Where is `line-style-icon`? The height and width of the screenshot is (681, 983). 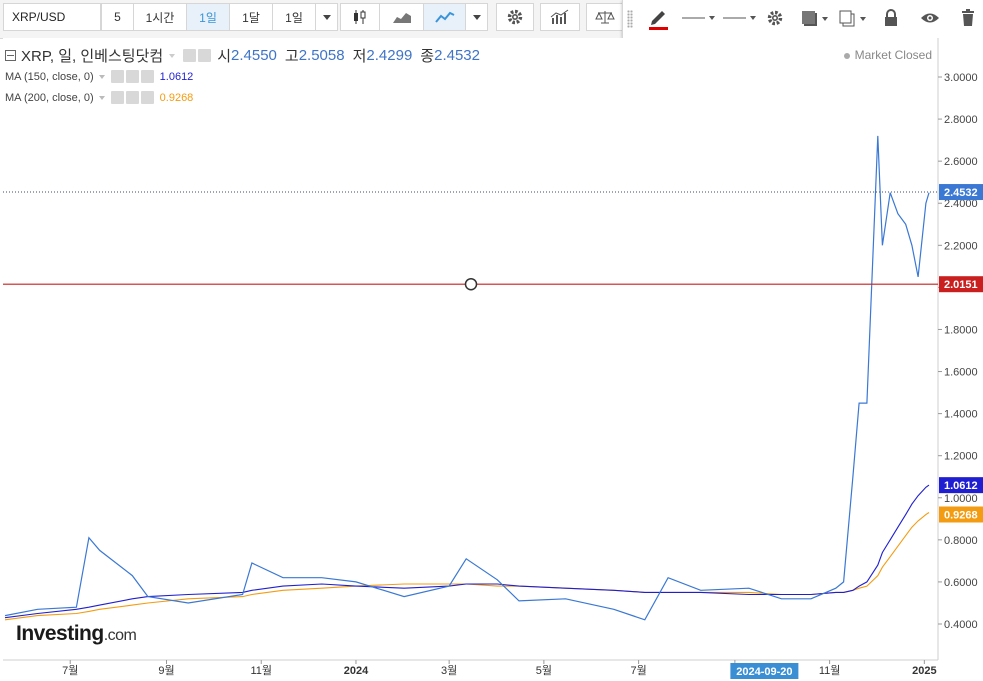 line-style-icon is located at coordinates (698, 18).